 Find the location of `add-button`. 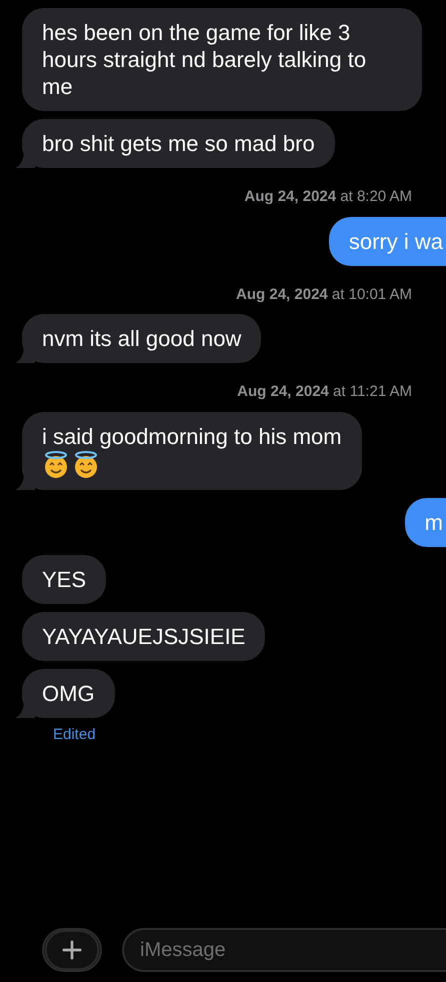

add-button is located at coordinates (72, 950).